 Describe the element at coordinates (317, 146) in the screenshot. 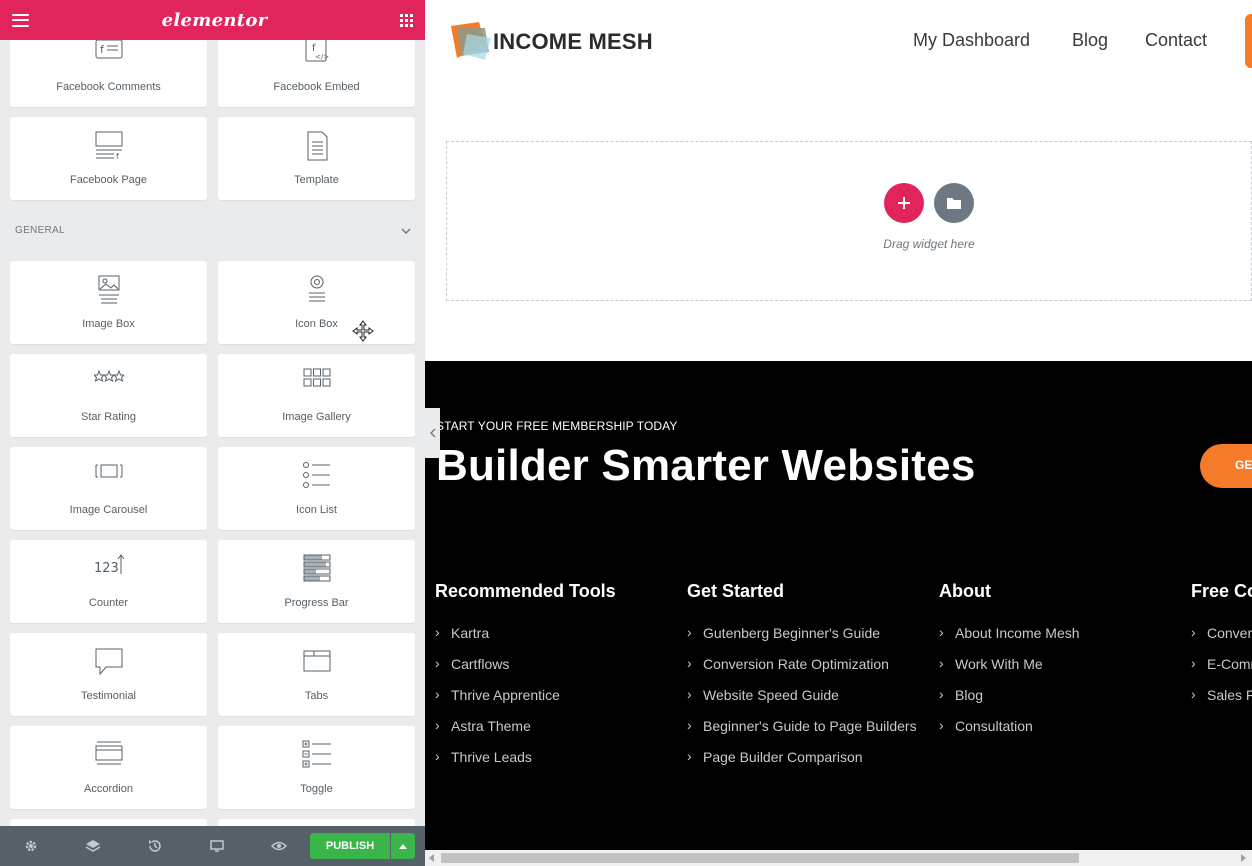

I see `template-icon` at that location.